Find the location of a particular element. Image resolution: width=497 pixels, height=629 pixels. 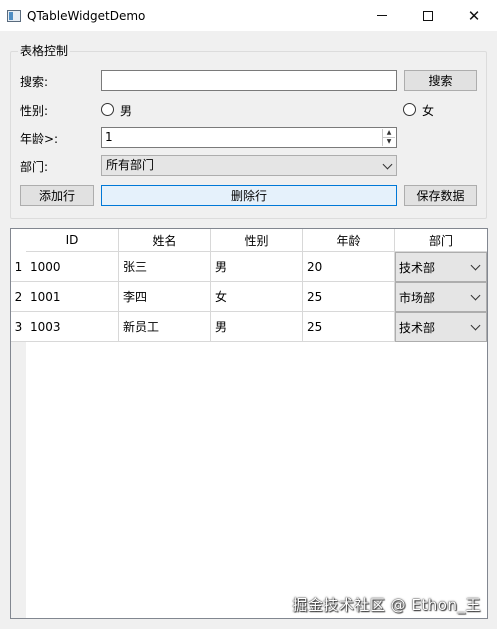

cell-age: 20 is located at coordinates (349, 267).